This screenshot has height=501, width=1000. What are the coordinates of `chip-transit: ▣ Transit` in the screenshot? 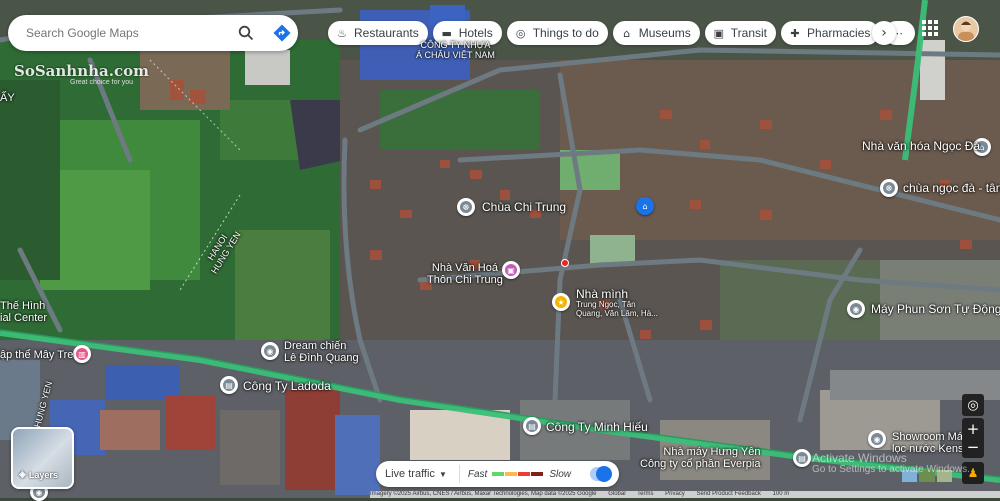 It's located at (740, 33).